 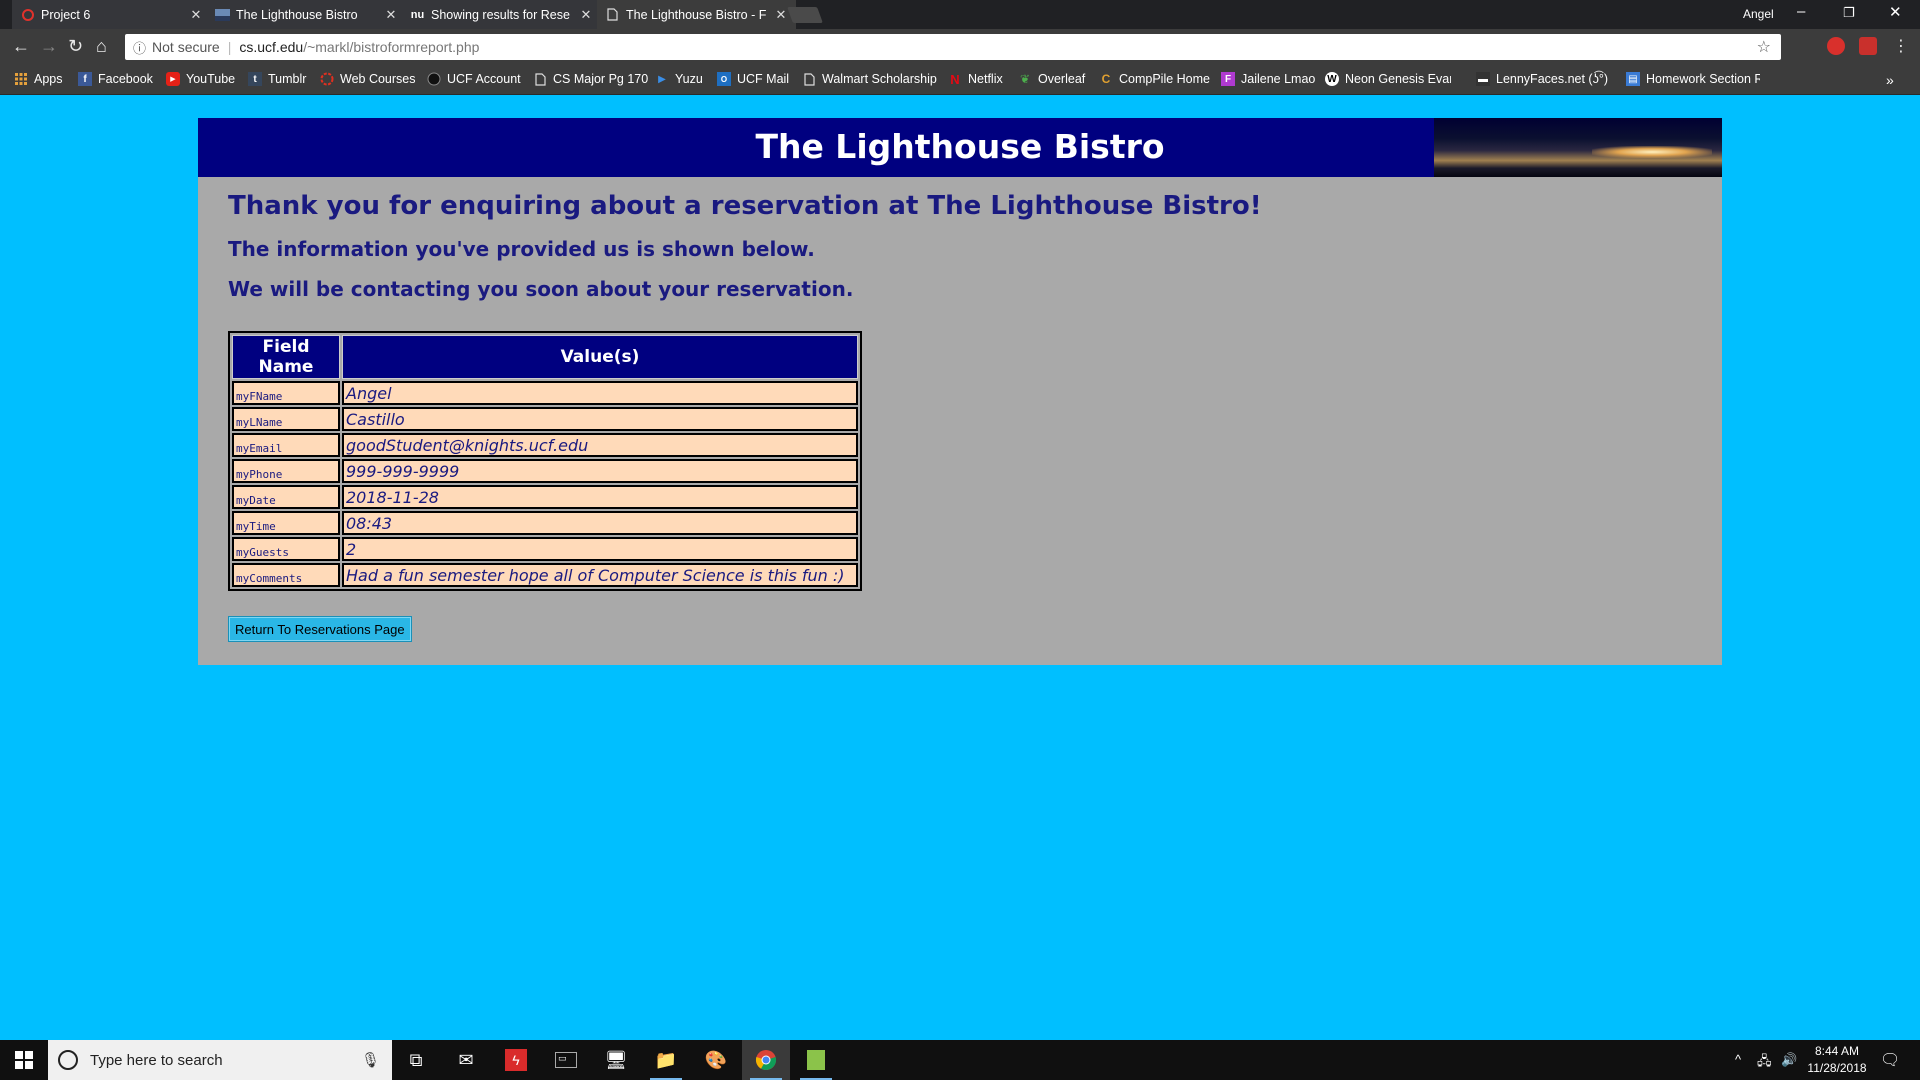 I want to click on flash-app-icon: ϟ, so click(x=516, y=1060).